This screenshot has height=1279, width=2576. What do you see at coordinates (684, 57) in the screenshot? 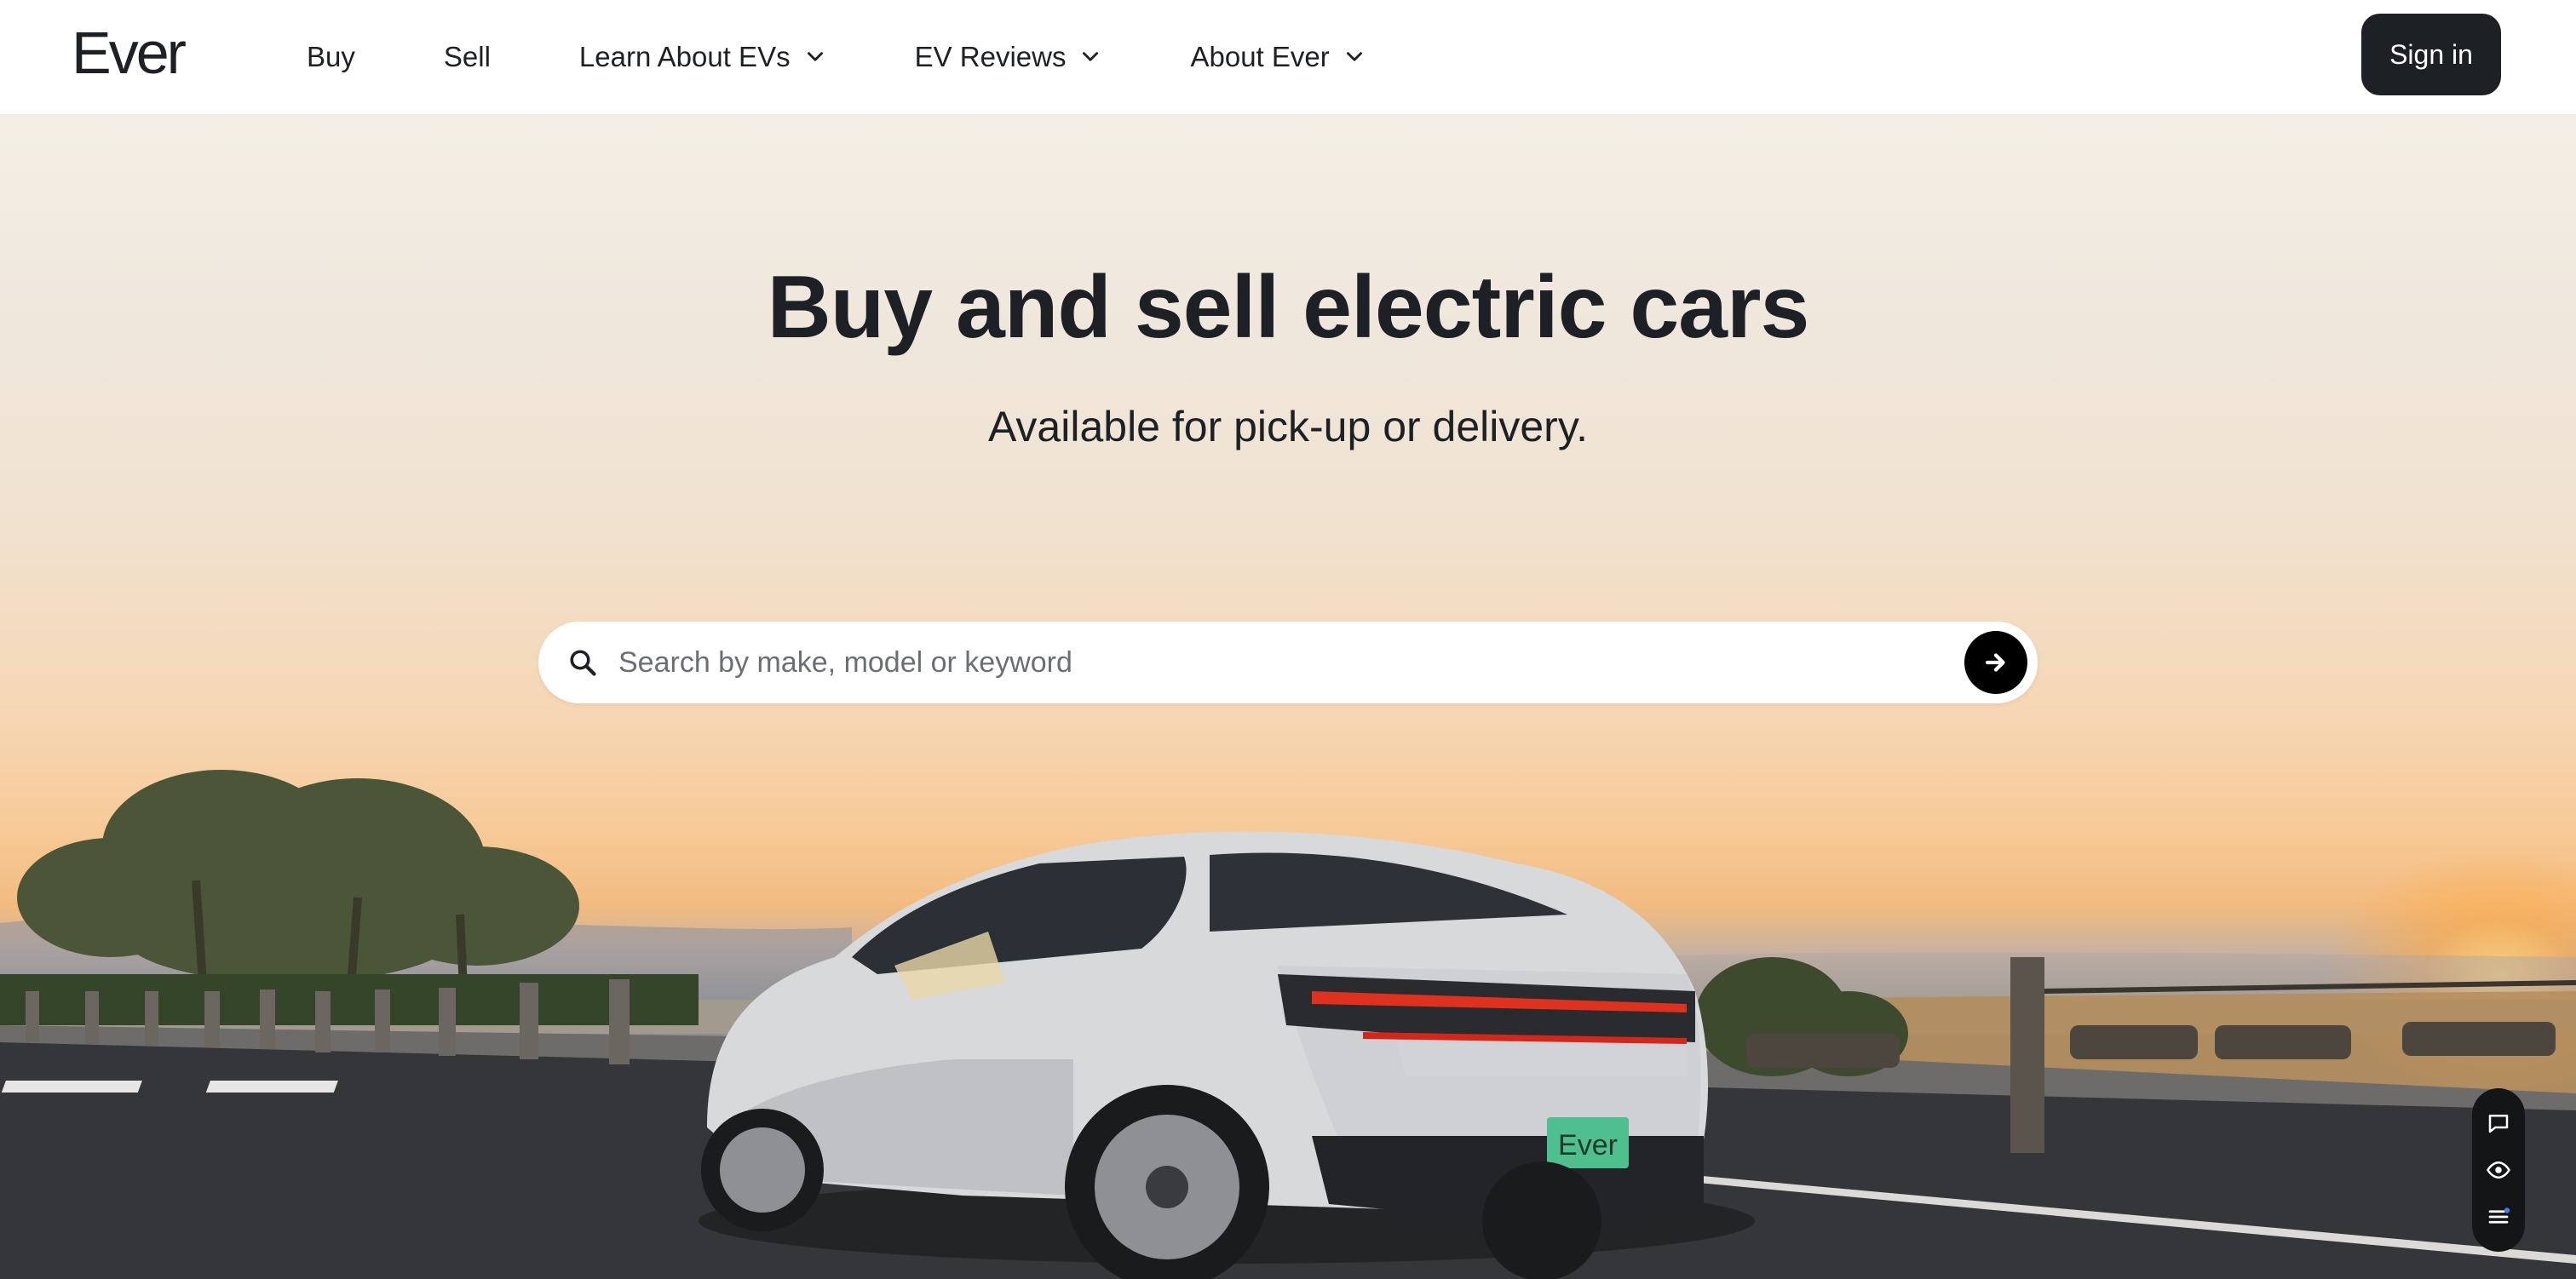
I see `nav-item-label: Learn About EVs` at bounding box center [684, 57].